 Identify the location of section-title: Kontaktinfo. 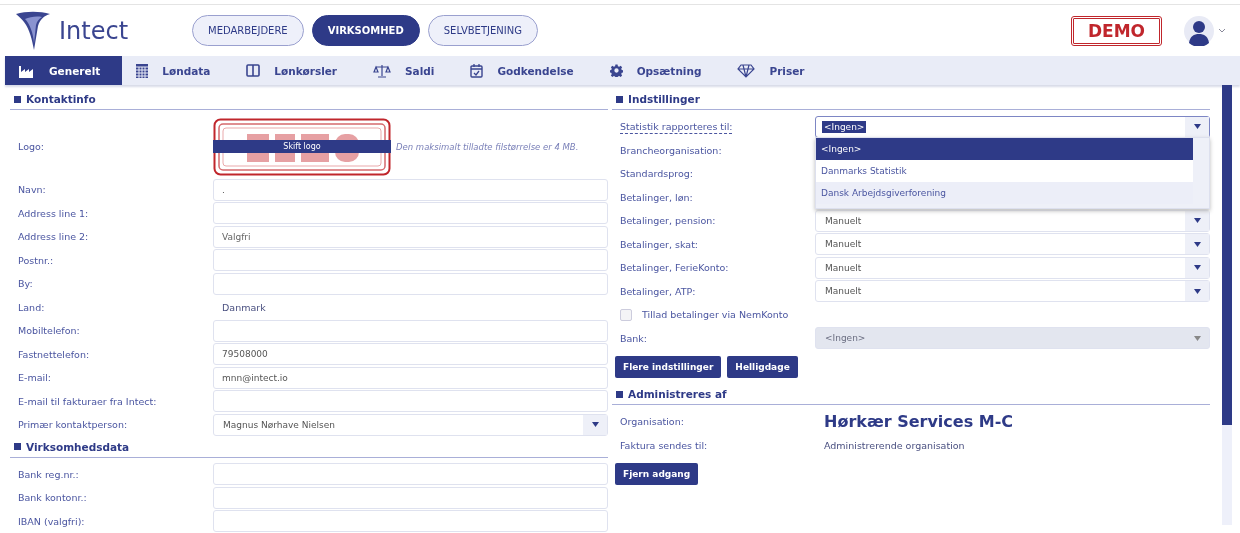
(61, 99).